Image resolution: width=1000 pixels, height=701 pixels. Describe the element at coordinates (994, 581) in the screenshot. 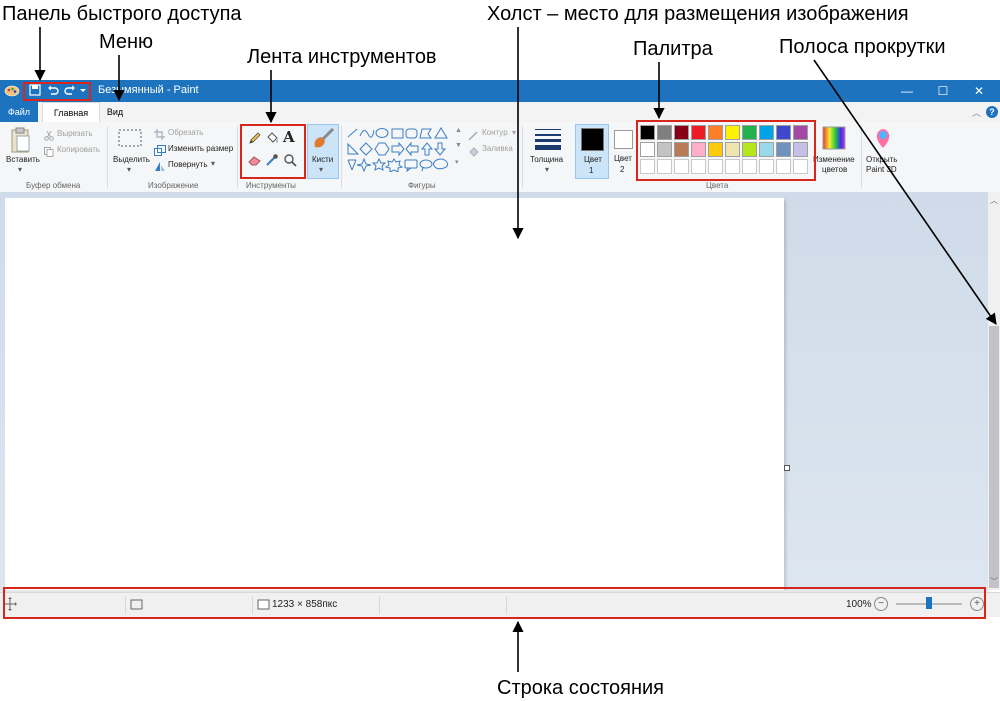

I see `scroll-down-icon: ﹀` at that location.